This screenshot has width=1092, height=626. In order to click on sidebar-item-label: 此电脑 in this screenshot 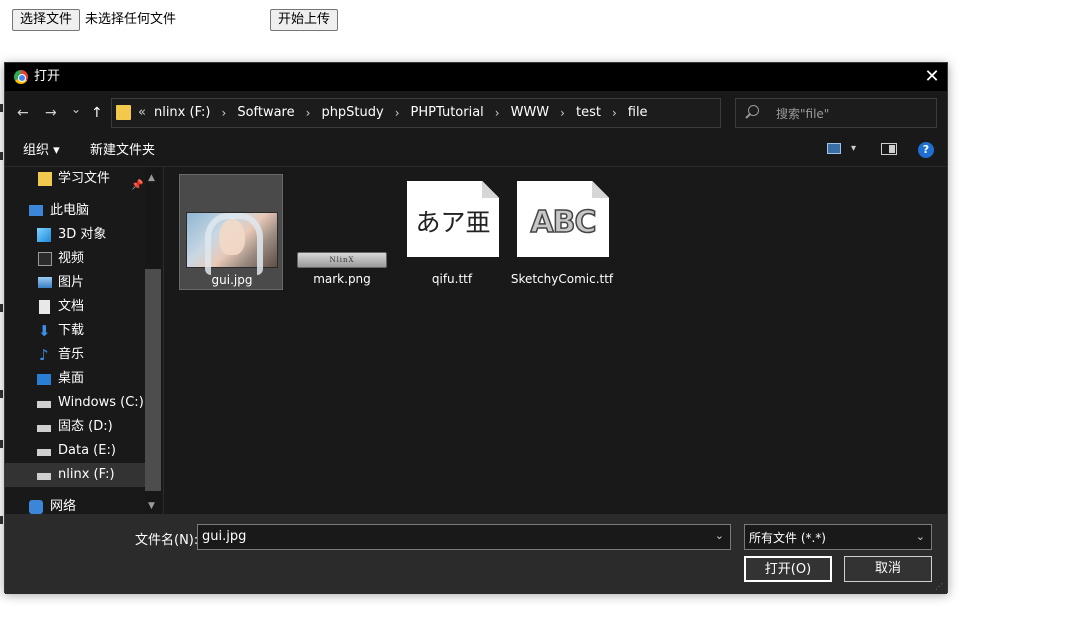, I will do `click(70, 210)`.